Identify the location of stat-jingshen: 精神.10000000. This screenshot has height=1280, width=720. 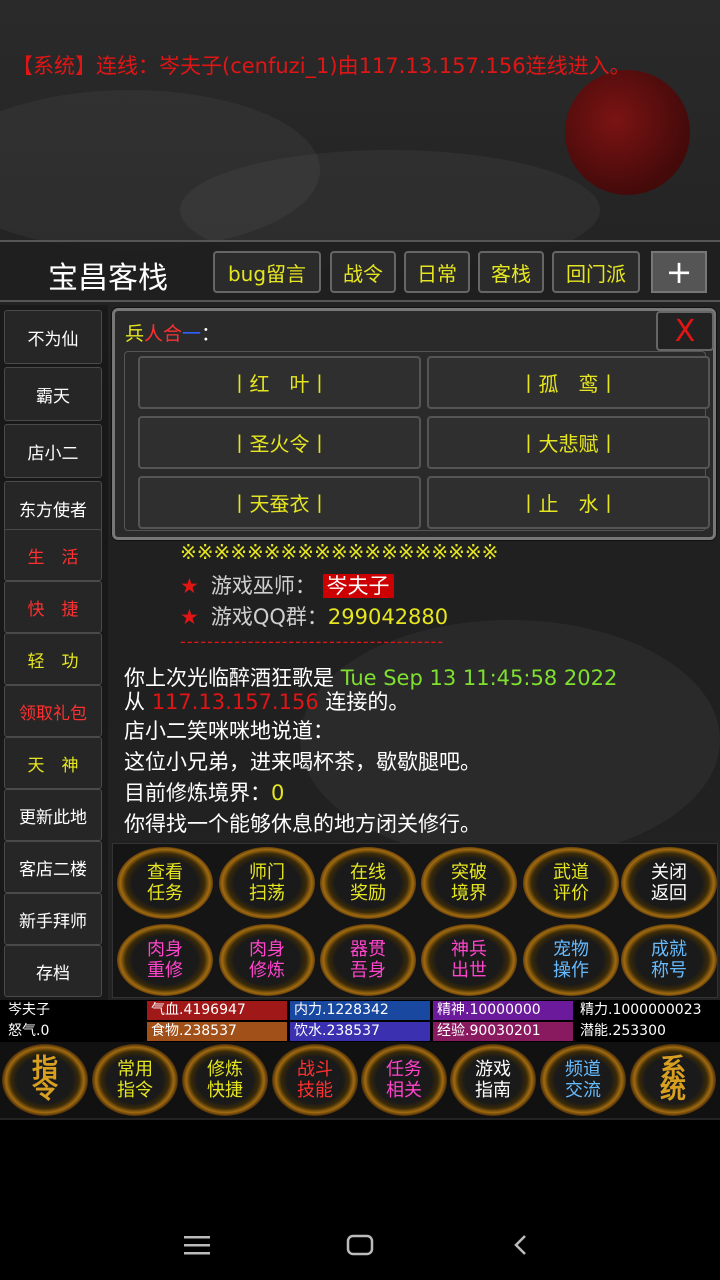
(503, 1010).